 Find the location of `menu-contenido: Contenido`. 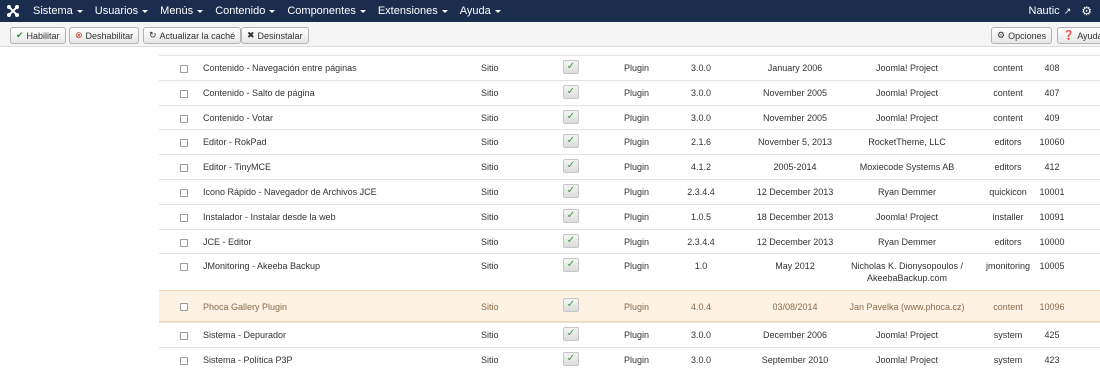

menu-contenido: Contenido is located at coordinates (245, 11).